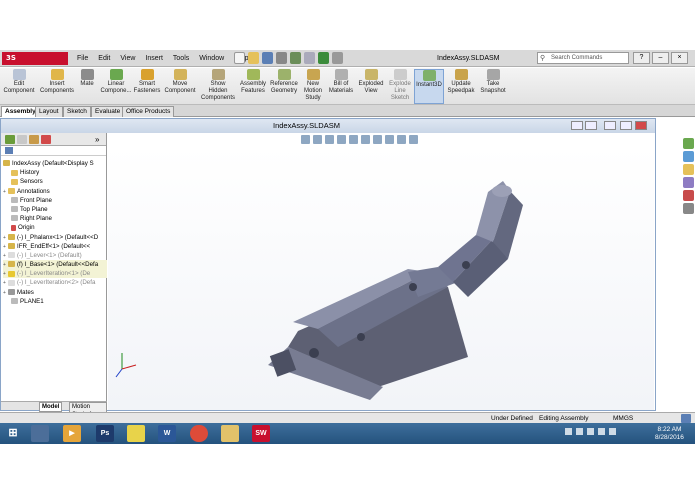 The image size is (695, 494). What do you see at coordinates (211, 58) in the screenshot?
I see `menu-window: Window` at bounding box center [211, 58].